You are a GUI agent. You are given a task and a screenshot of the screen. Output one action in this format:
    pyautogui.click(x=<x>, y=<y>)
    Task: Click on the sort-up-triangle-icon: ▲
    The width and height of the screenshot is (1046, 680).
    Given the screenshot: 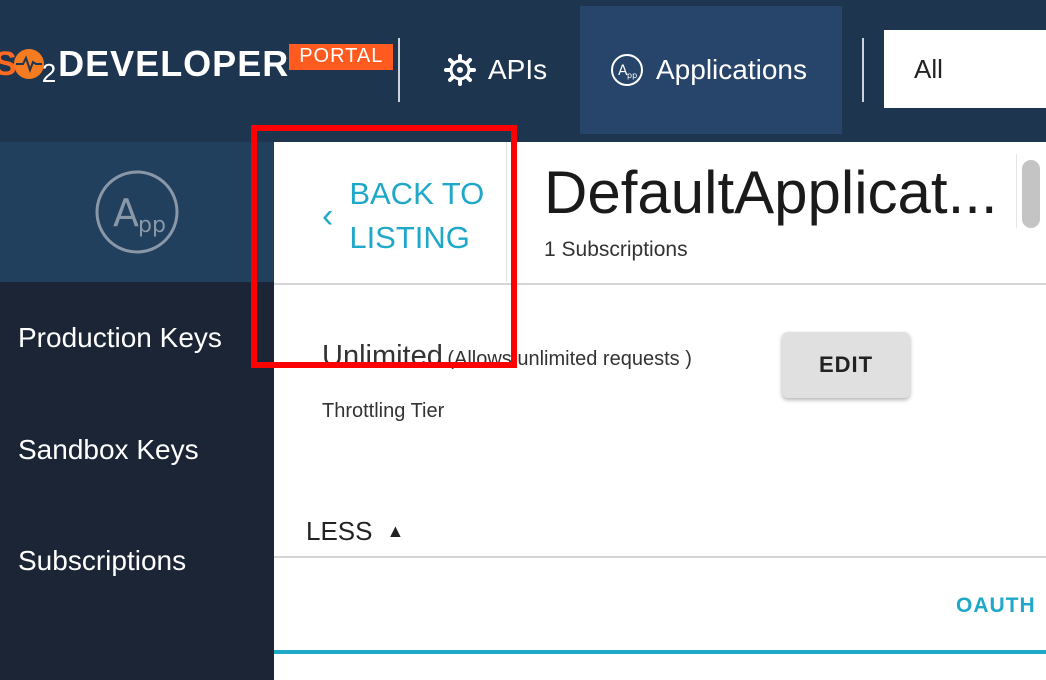 What is the action you would take?
    pyautogui.click(x=395, y=531)
    